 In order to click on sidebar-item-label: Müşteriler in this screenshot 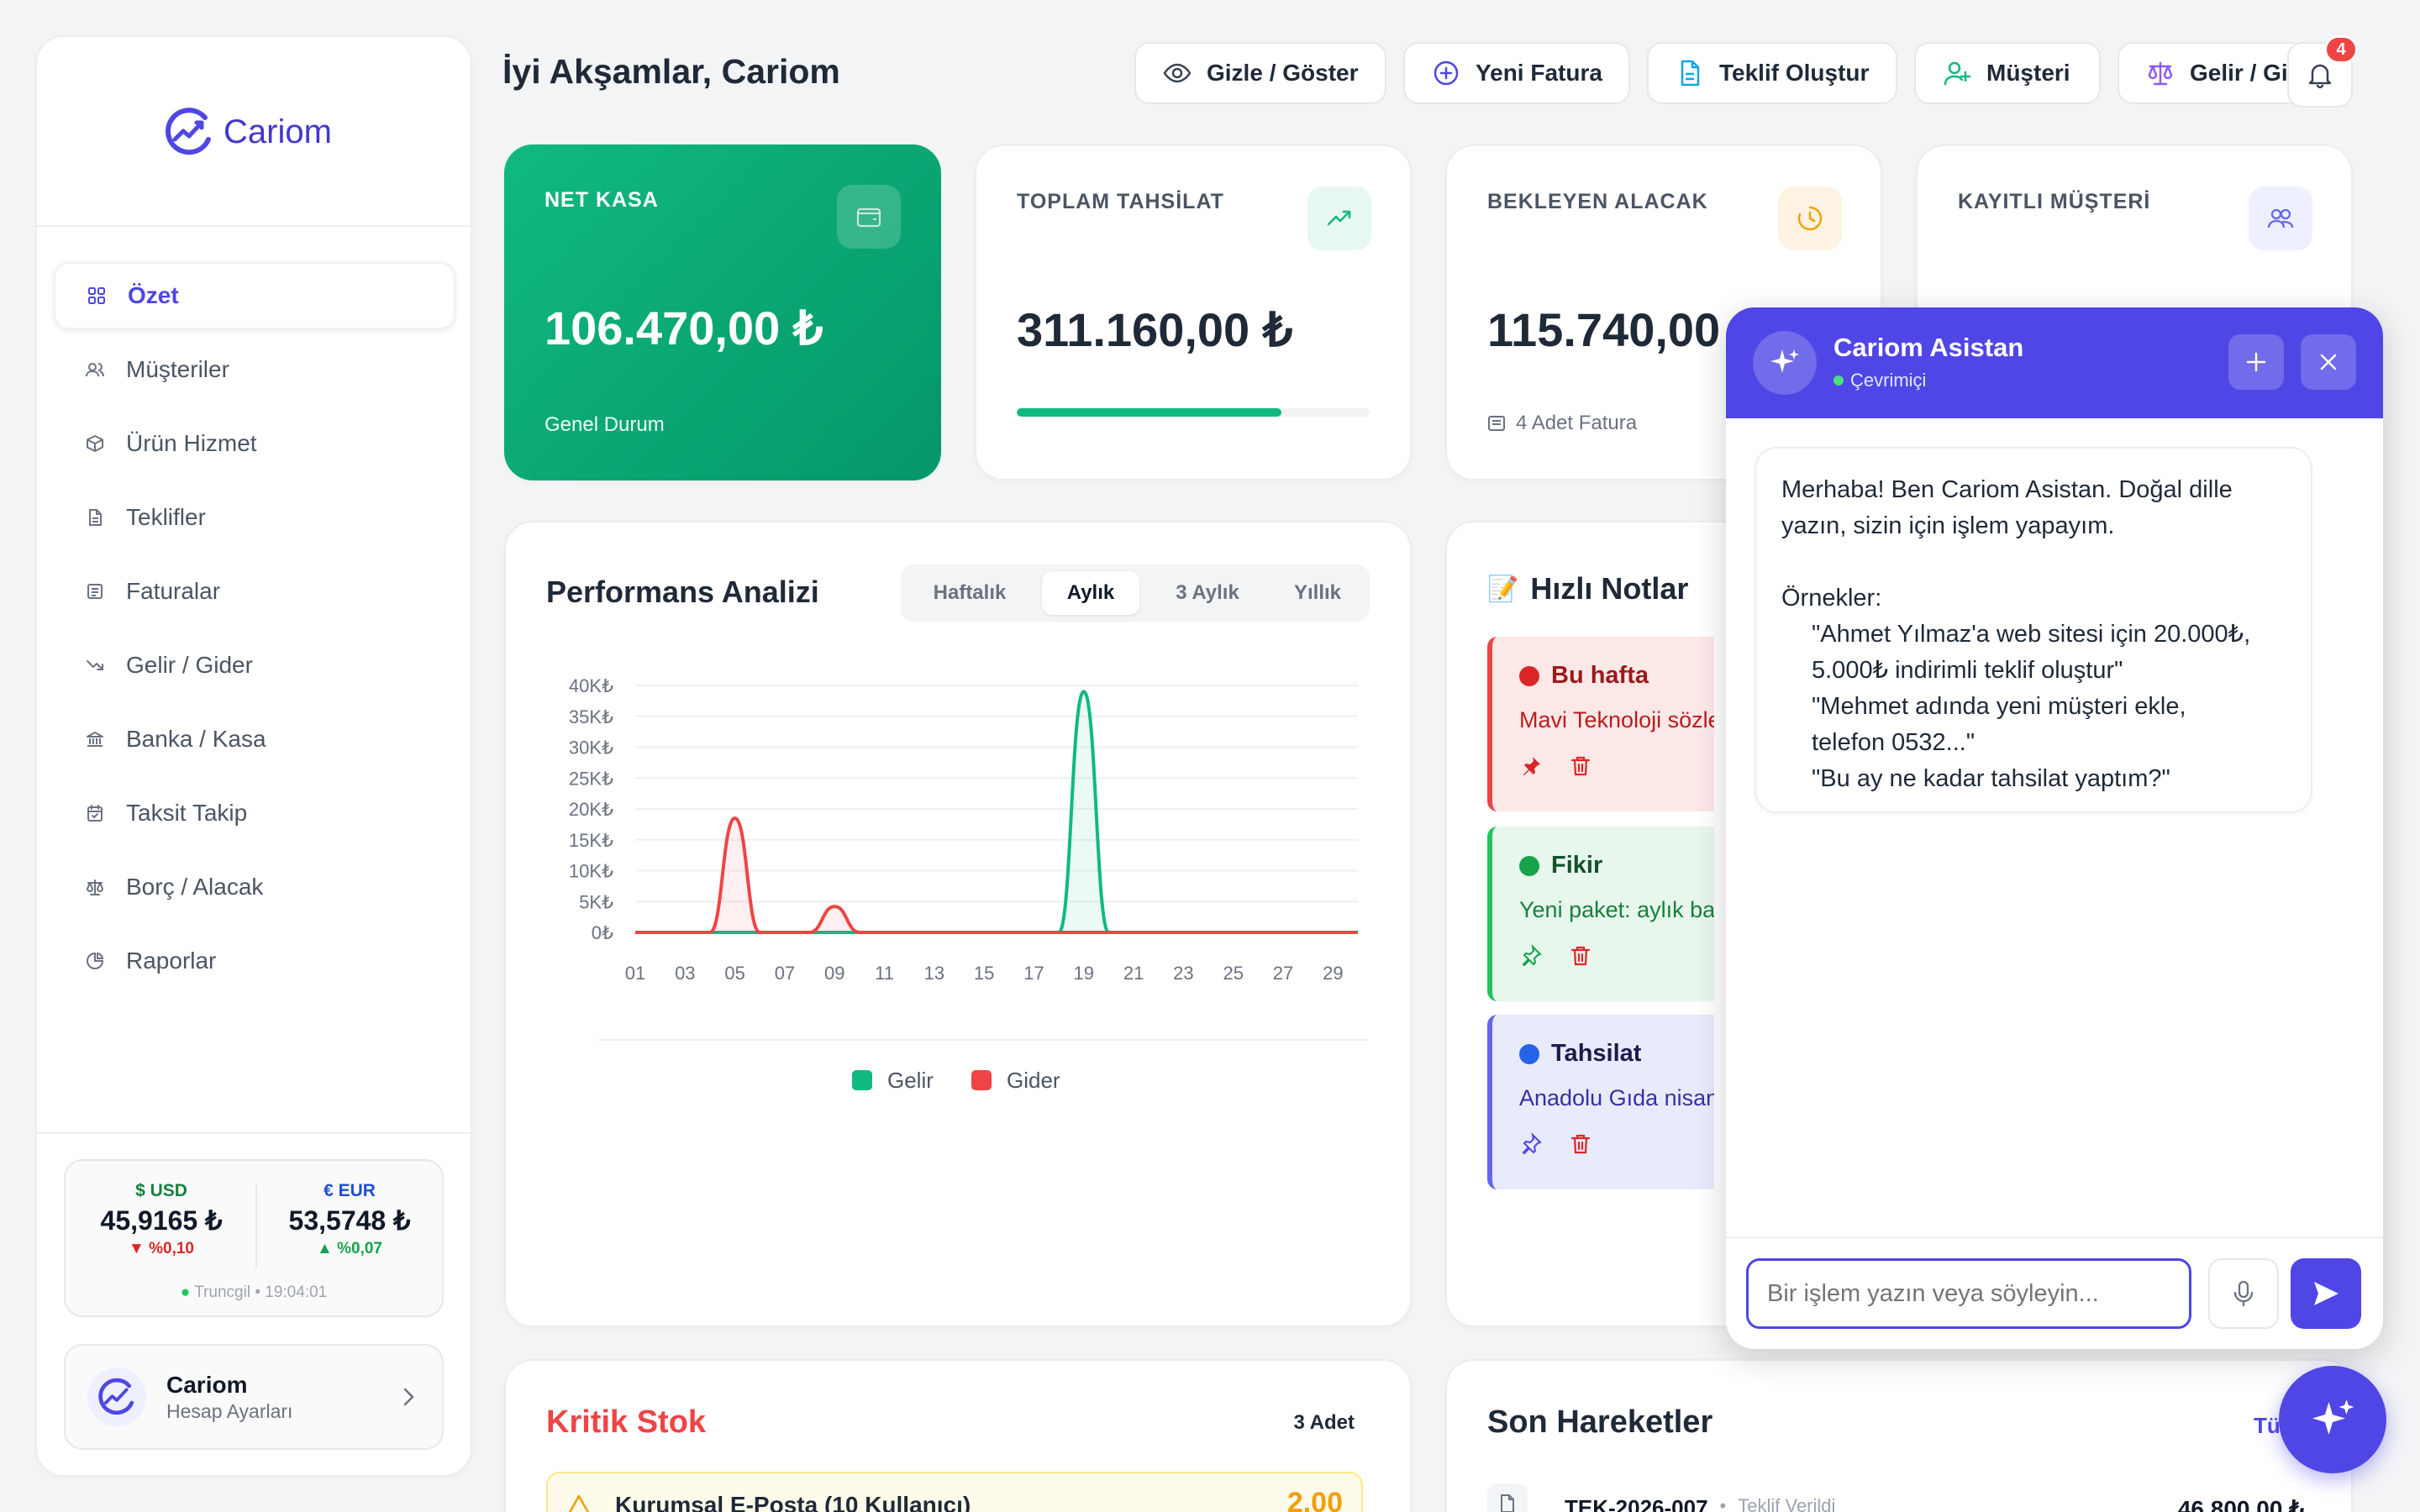, I will do `click(177, 369)`.